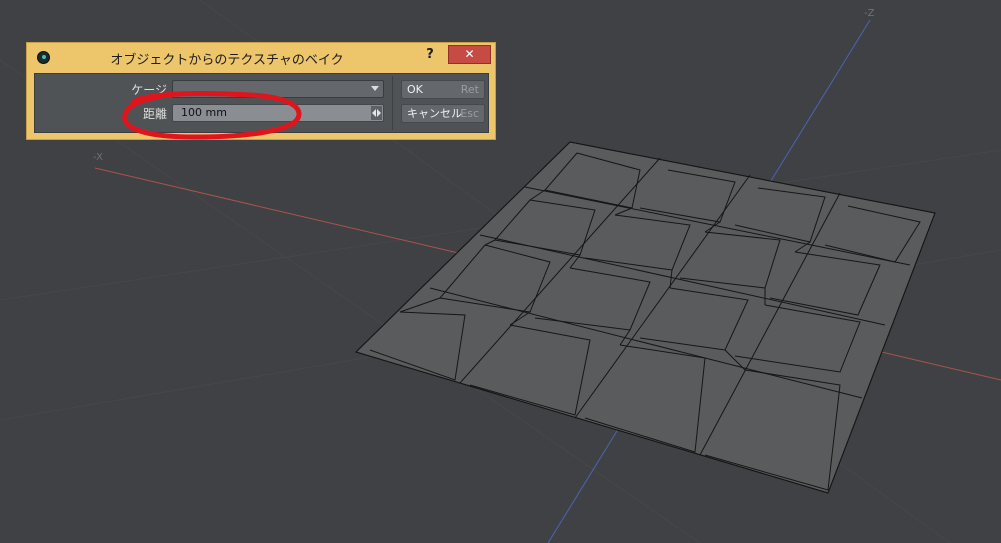 The width and height of the screenshot is (1001, 543). What do you see at coordinates (430, 55) in the screenshot?
I see `help-button: ?` at bounding box center [430, 55].